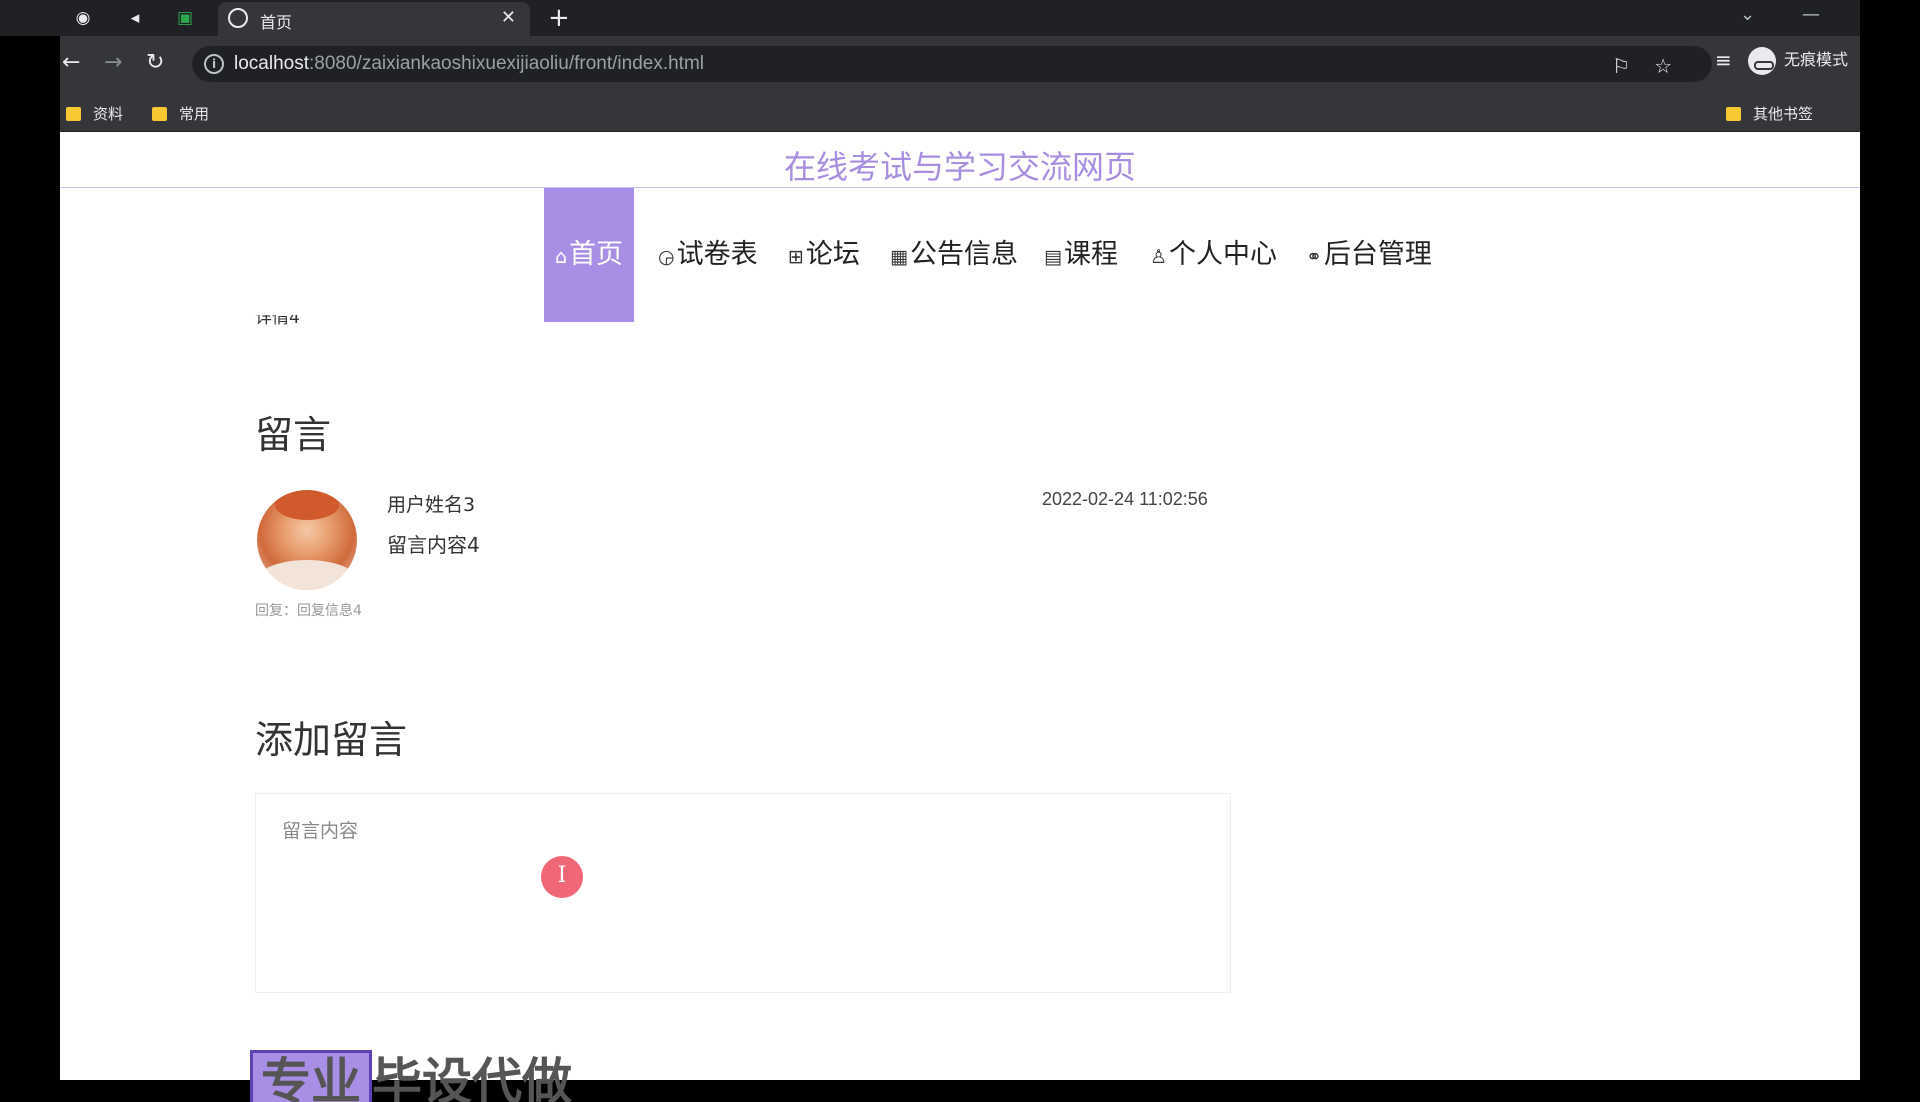  Describe the element at coordinates (561, 257) in the screenshot. I see `home-icon: ⌂` at that location.